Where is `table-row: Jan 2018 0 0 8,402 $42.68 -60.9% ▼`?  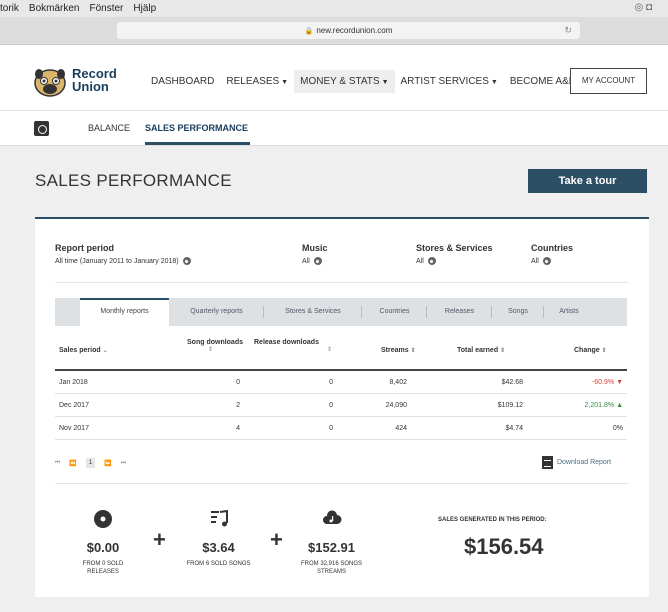 table-row: Jan 2018 0 0 8,402 $42.68 -60.9% ▼ is located at coordinates (341, 382).